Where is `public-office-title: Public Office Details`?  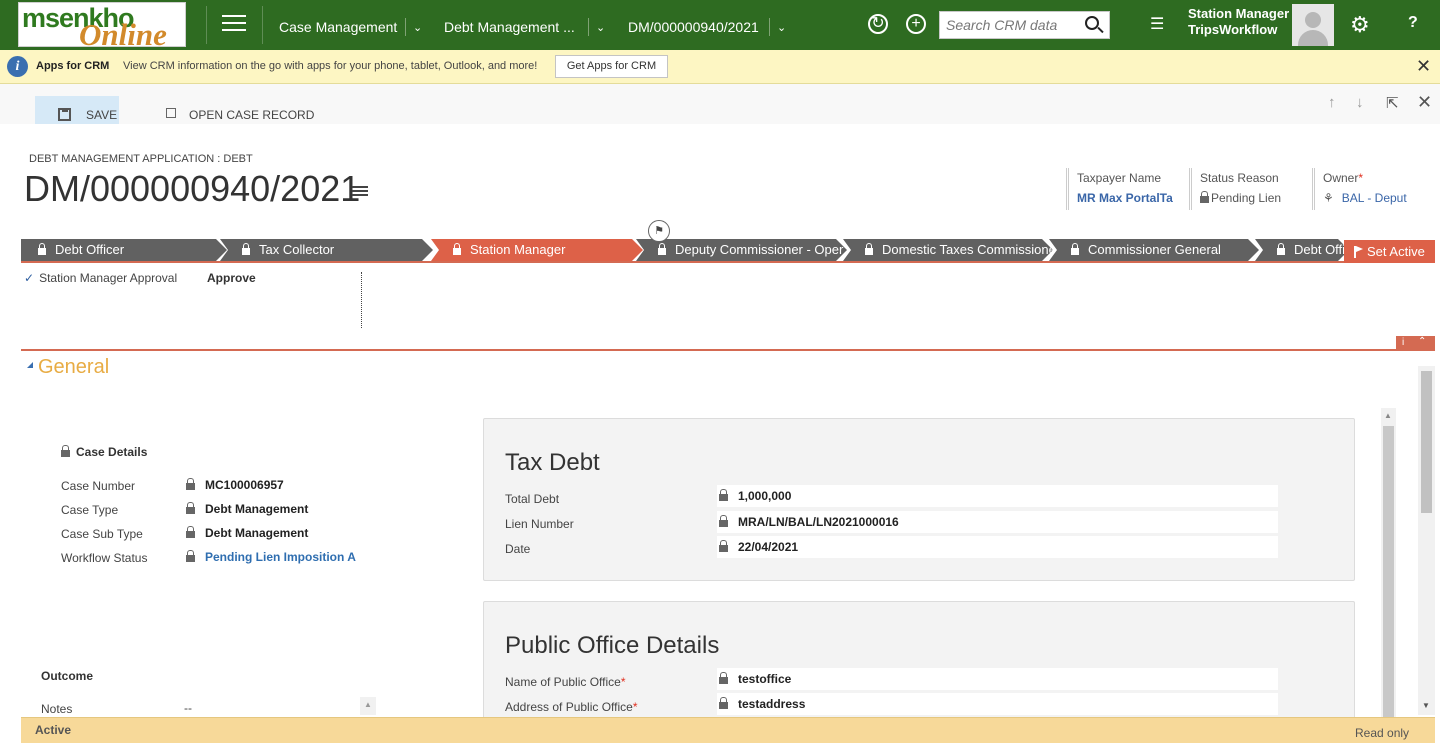 public-office-title: Public Office Details is located at coordinates (612, 645).